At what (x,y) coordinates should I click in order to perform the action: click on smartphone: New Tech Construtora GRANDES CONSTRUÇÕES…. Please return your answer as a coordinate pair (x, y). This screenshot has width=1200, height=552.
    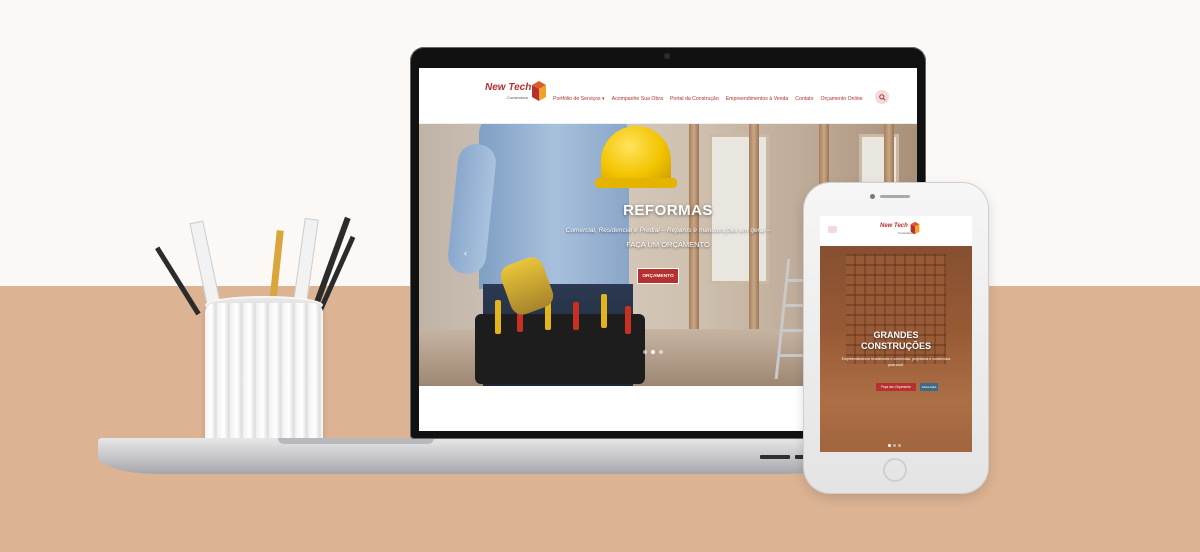
    Looking at the image, I should click on (896, 338).